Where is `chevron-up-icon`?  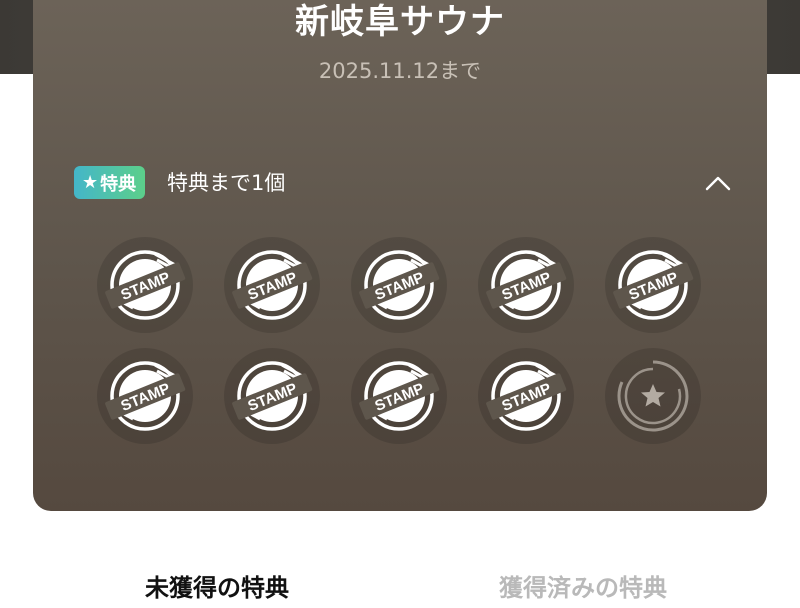
chevron-up-icon is located at coordinates (718, 183).